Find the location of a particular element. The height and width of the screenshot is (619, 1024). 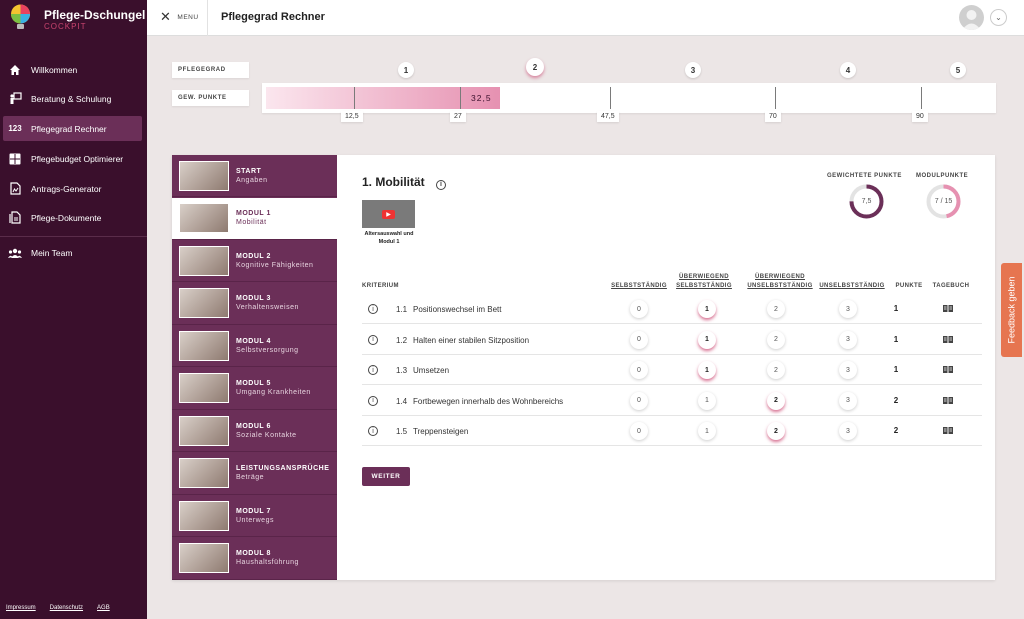

sidebar-item-beratung: Beratung & Schulung is located at coordinates (72, 98).